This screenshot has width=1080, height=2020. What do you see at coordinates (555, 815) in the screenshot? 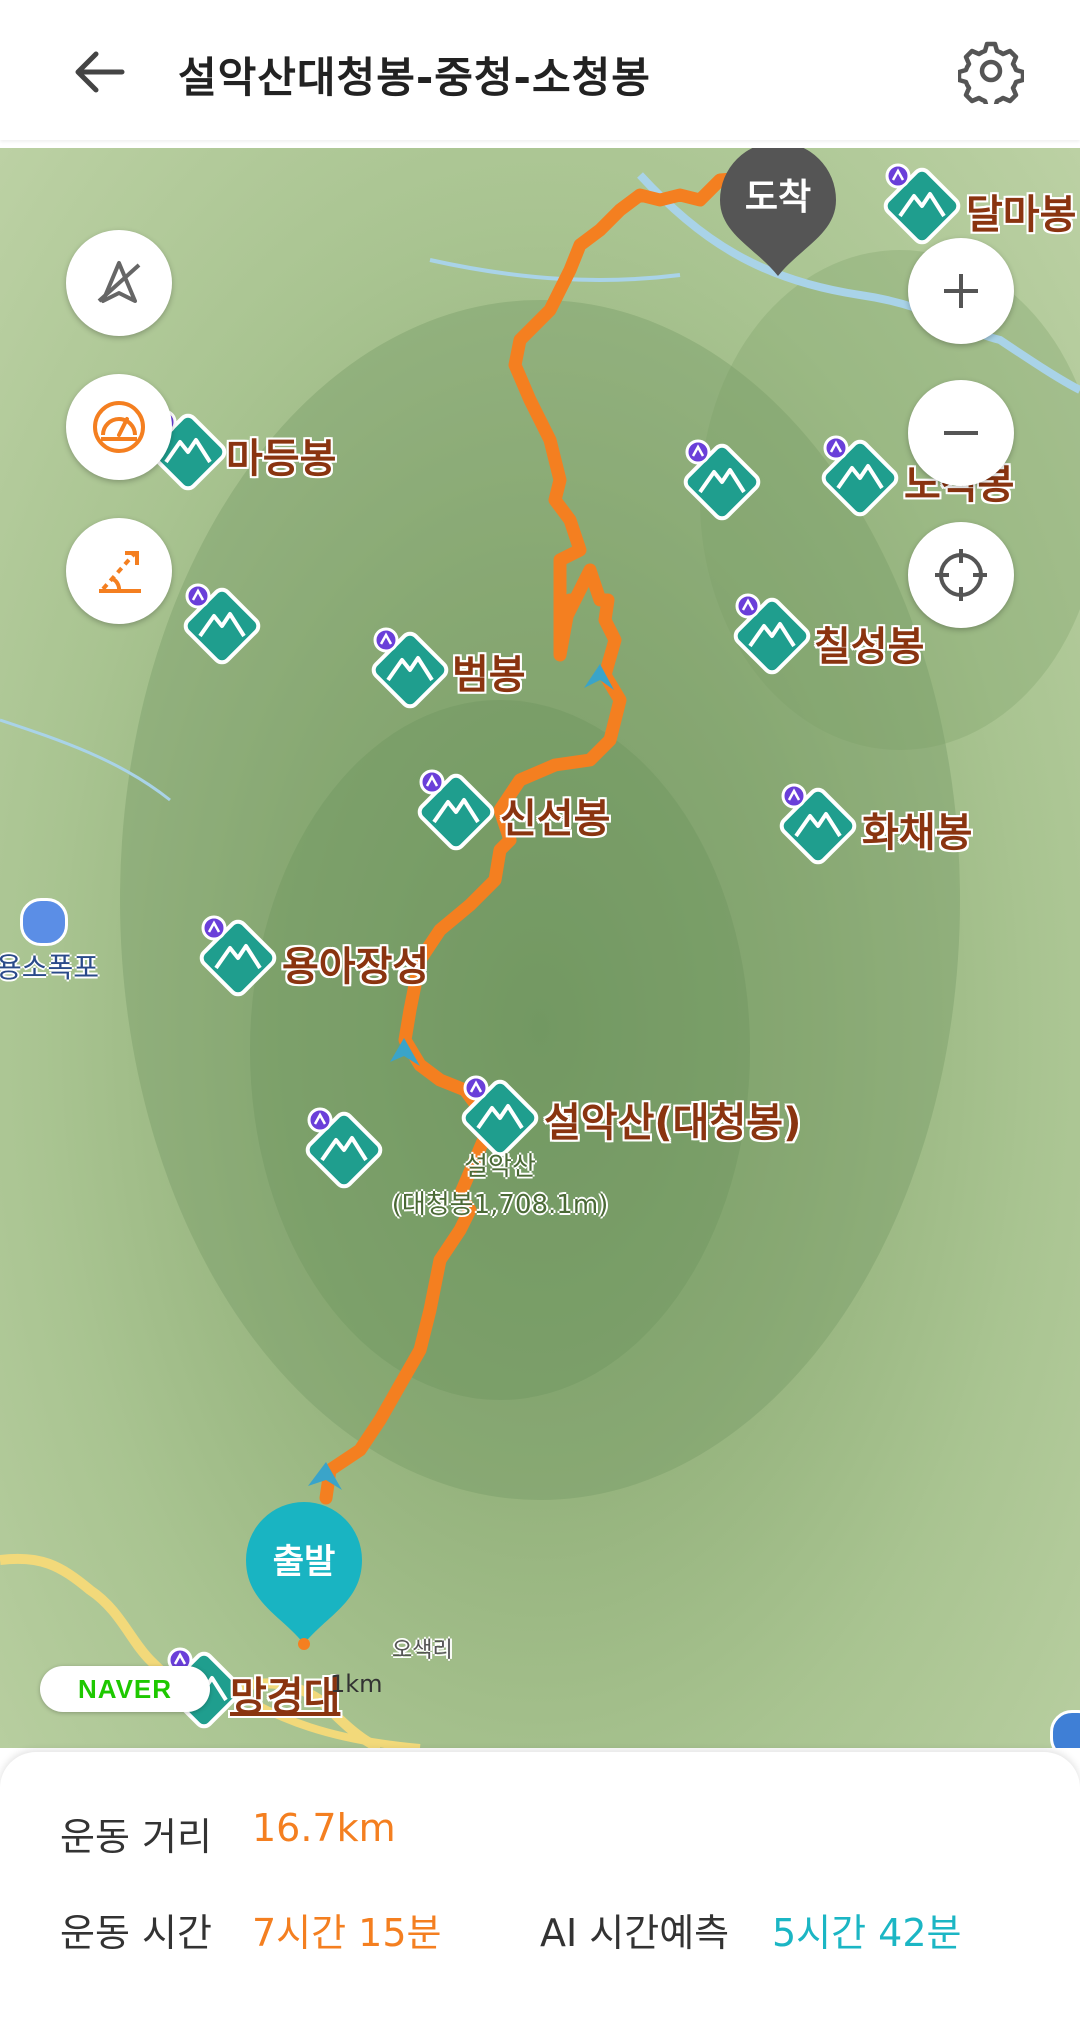
I see `peak-label: 신선봉` at bounding box center [555, 815].